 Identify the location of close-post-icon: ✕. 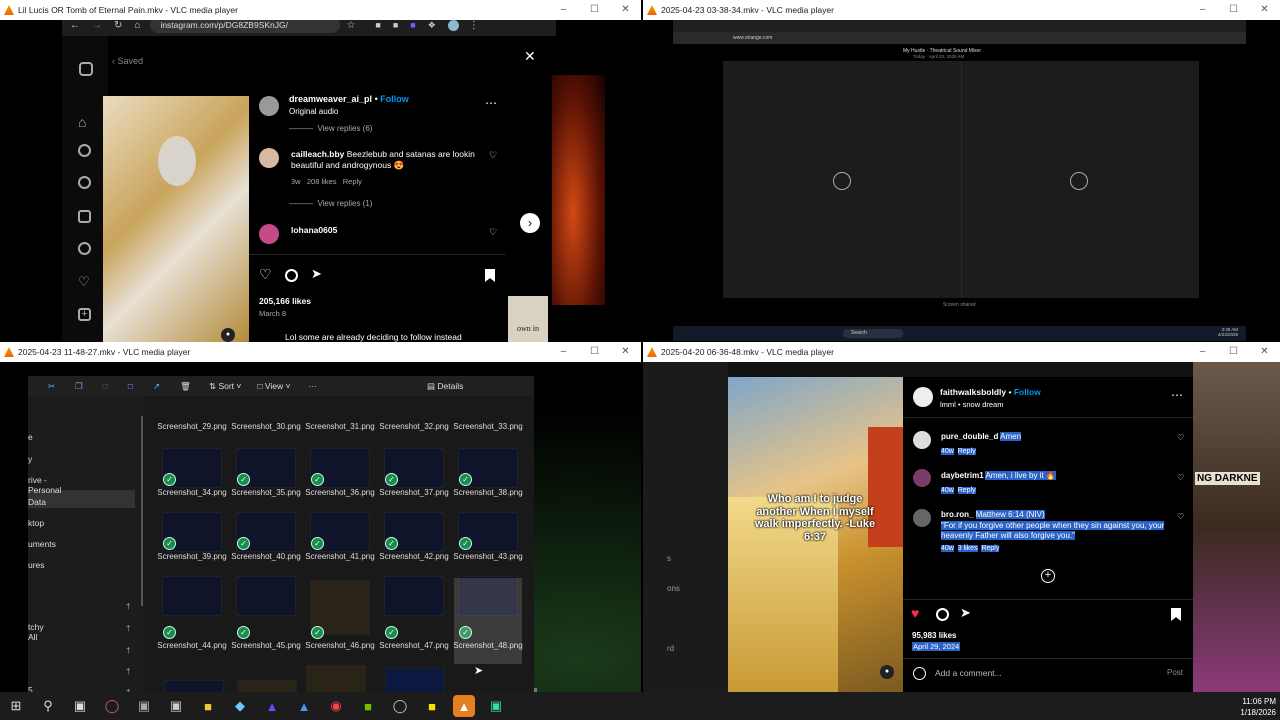
(530, 56).